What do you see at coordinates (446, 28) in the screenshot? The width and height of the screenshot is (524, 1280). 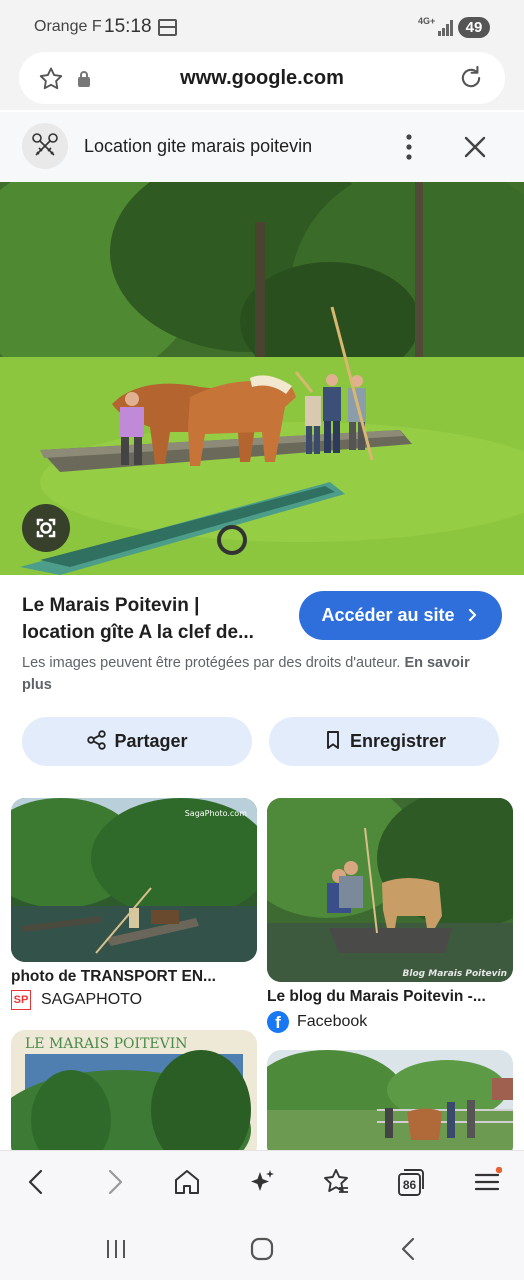 I see `signal-icon` at bounding box center [446, 28].